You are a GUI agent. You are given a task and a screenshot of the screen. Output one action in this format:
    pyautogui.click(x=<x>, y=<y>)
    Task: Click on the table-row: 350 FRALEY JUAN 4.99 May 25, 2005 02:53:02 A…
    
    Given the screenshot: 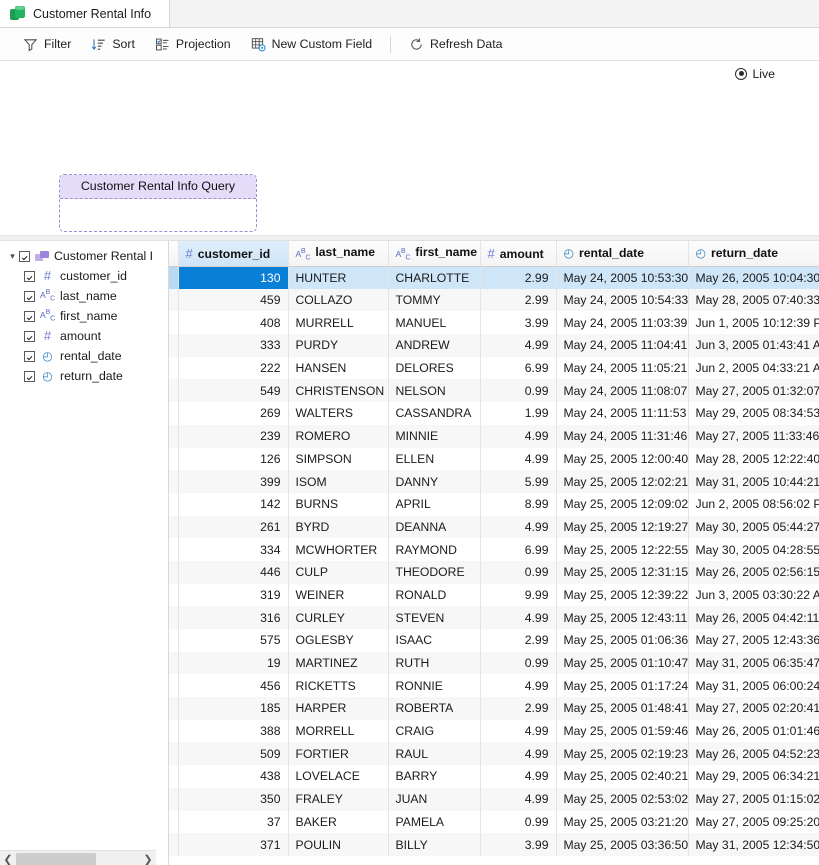 What is the action you would take?
    pyautogui.click(x=494, y=799)
    